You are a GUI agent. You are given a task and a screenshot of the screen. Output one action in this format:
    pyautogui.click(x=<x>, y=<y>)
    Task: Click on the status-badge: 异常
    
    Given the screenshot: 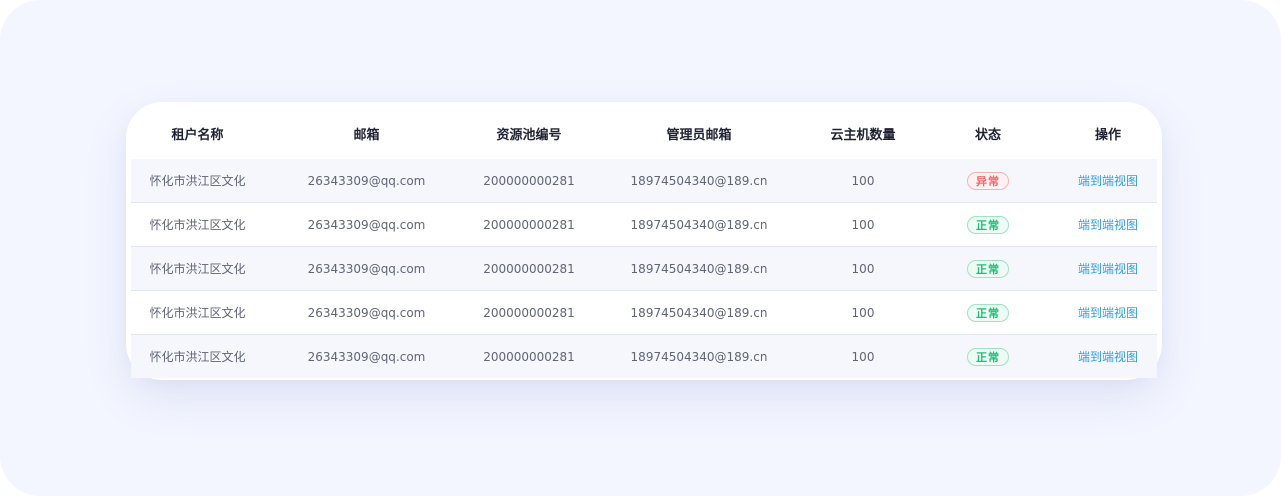 What is the action you would take?
    pyautogui.click(x=988, y=180)
    